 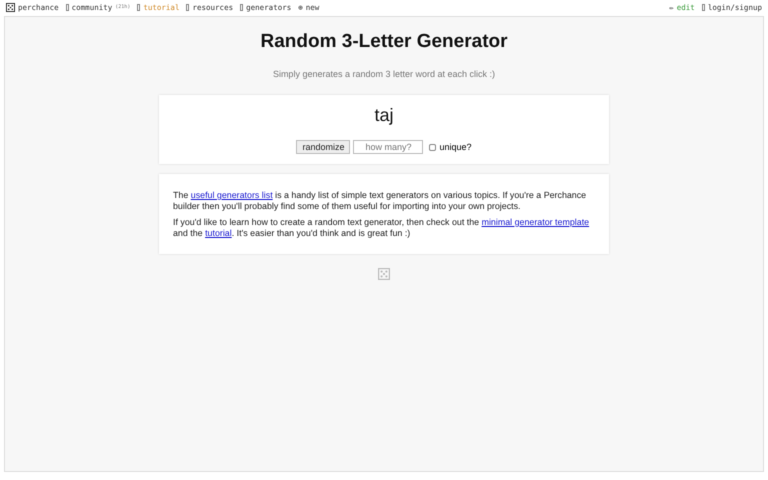 What do you see at coordinates (384, 74) in the screenshot?
I see `subtitle: Simply generates a random 3 letter word at each click :)` at bounding box center [384, 74].